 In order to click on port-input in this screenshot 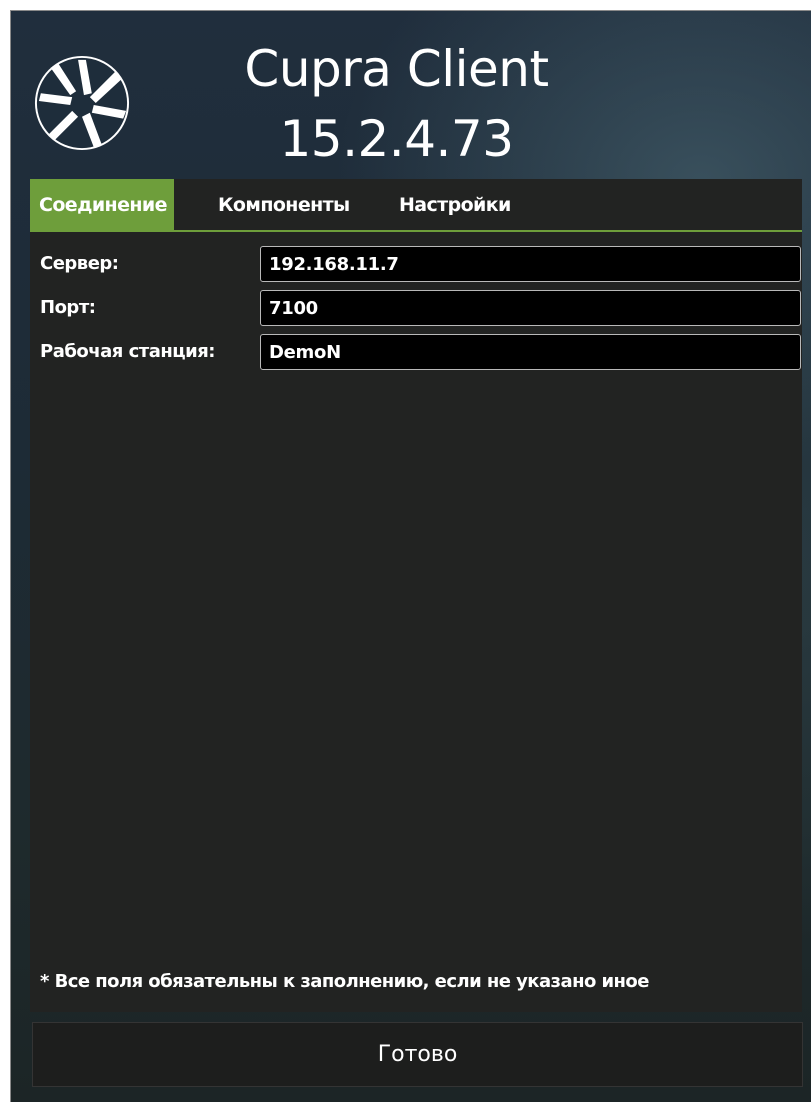, I will do `click(530, 308)`.